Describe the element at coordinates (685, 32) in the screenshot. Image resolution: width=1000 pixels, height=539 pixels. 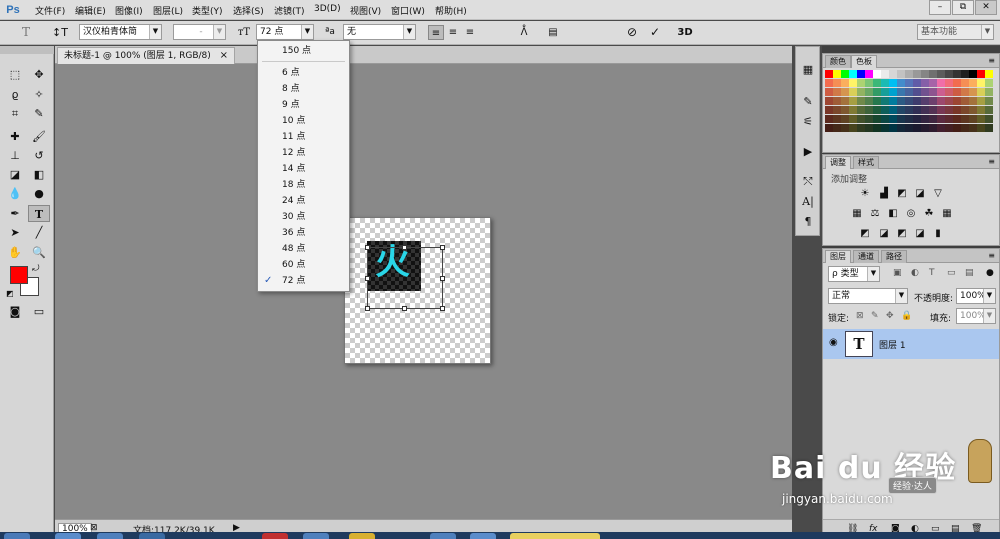
I see `3d-mode-button: 3D` at that location.